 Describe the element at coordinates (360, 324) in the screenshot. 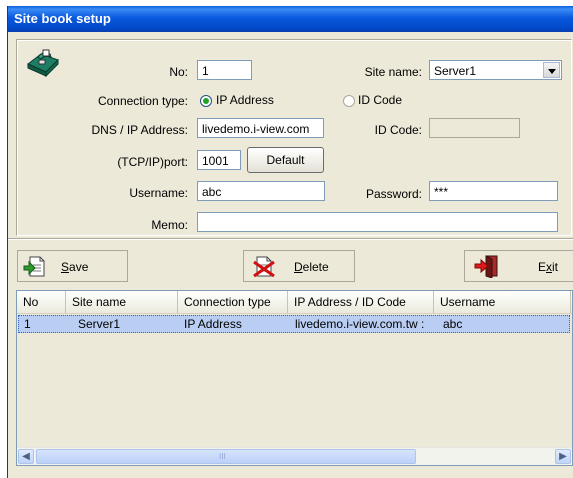

I see `cell-address: livedemo.i-view.com.tw :` at that location.